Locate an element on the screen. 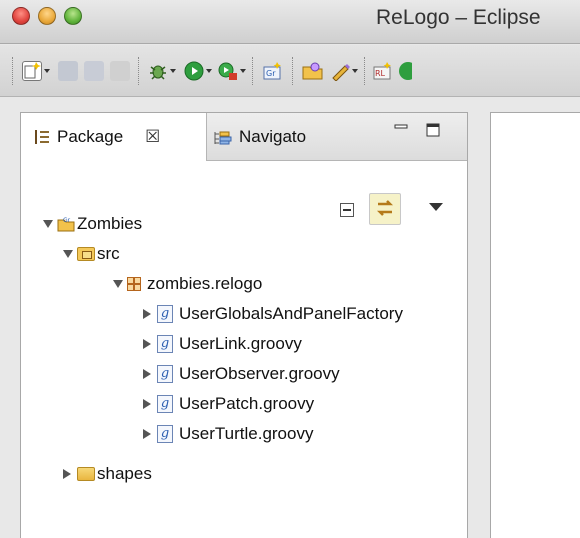 This screenshot has width=580, height=538. run-external-icon is located at coordinates (228, 71).